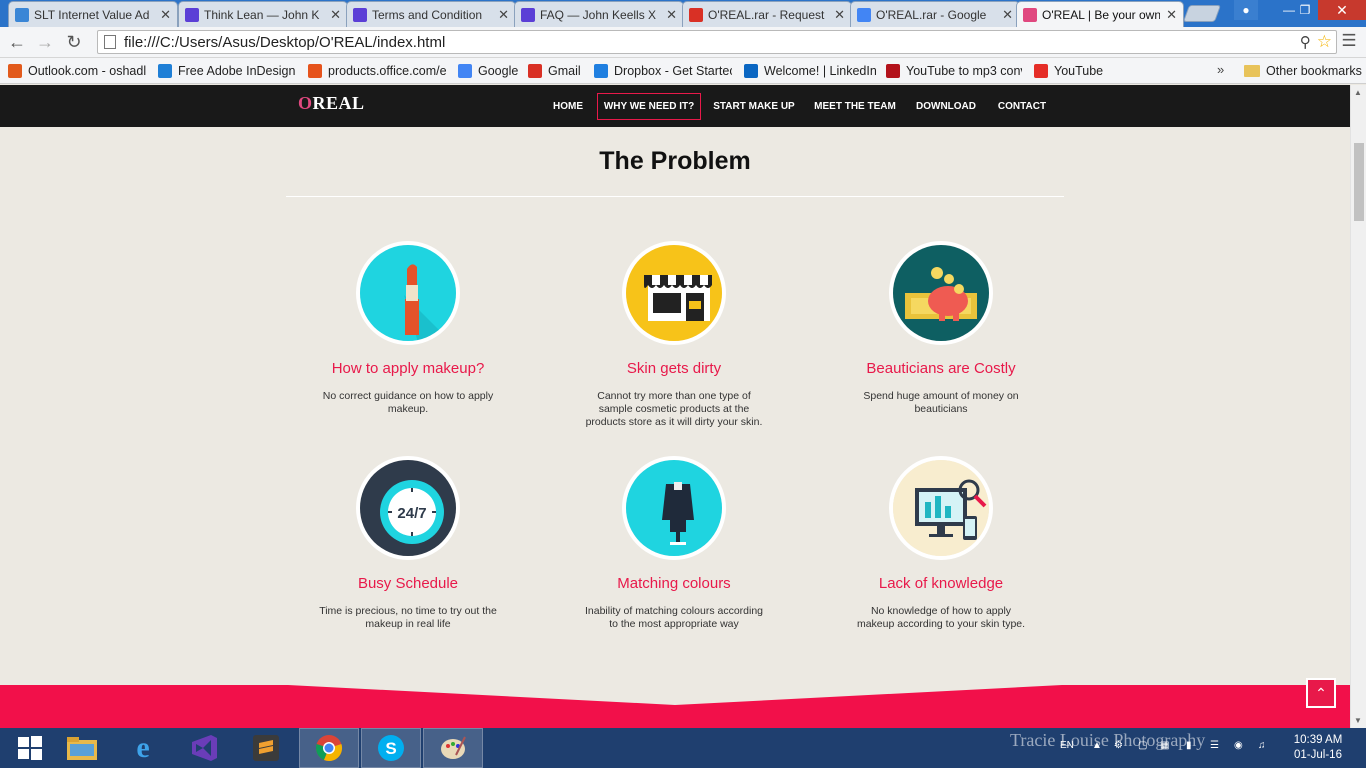 The height and width of the screenshot is (768, 1366). I want to click on network-icon: ☰, so click(1214, 745).